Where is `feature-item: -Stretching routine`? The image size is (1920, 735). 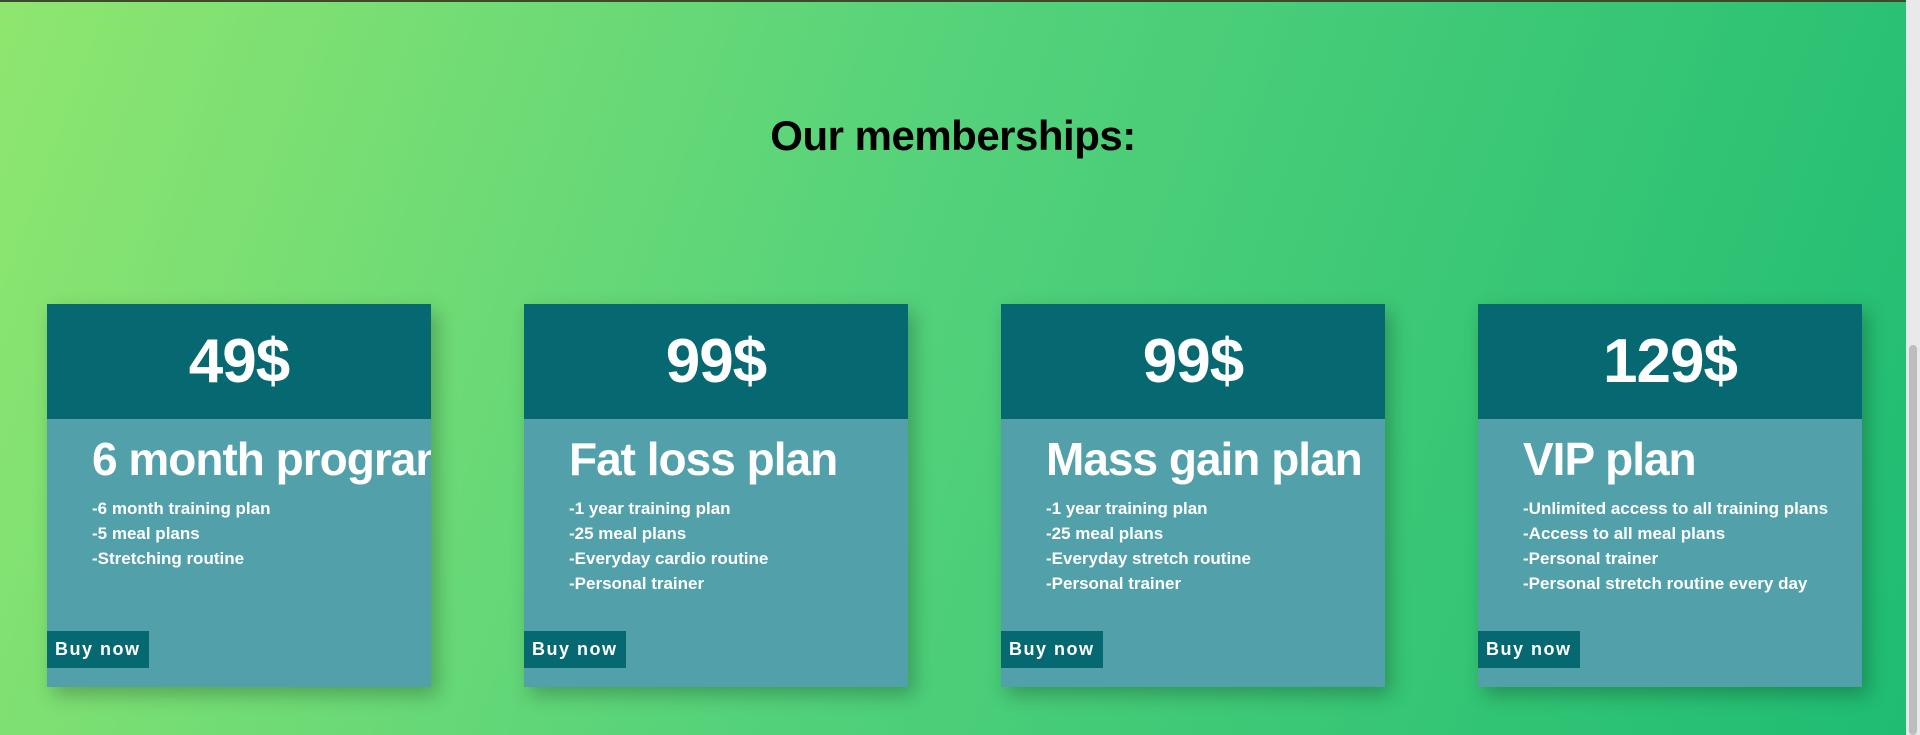 feature-item: -Stretching routine is located at coordinates (168, 558).